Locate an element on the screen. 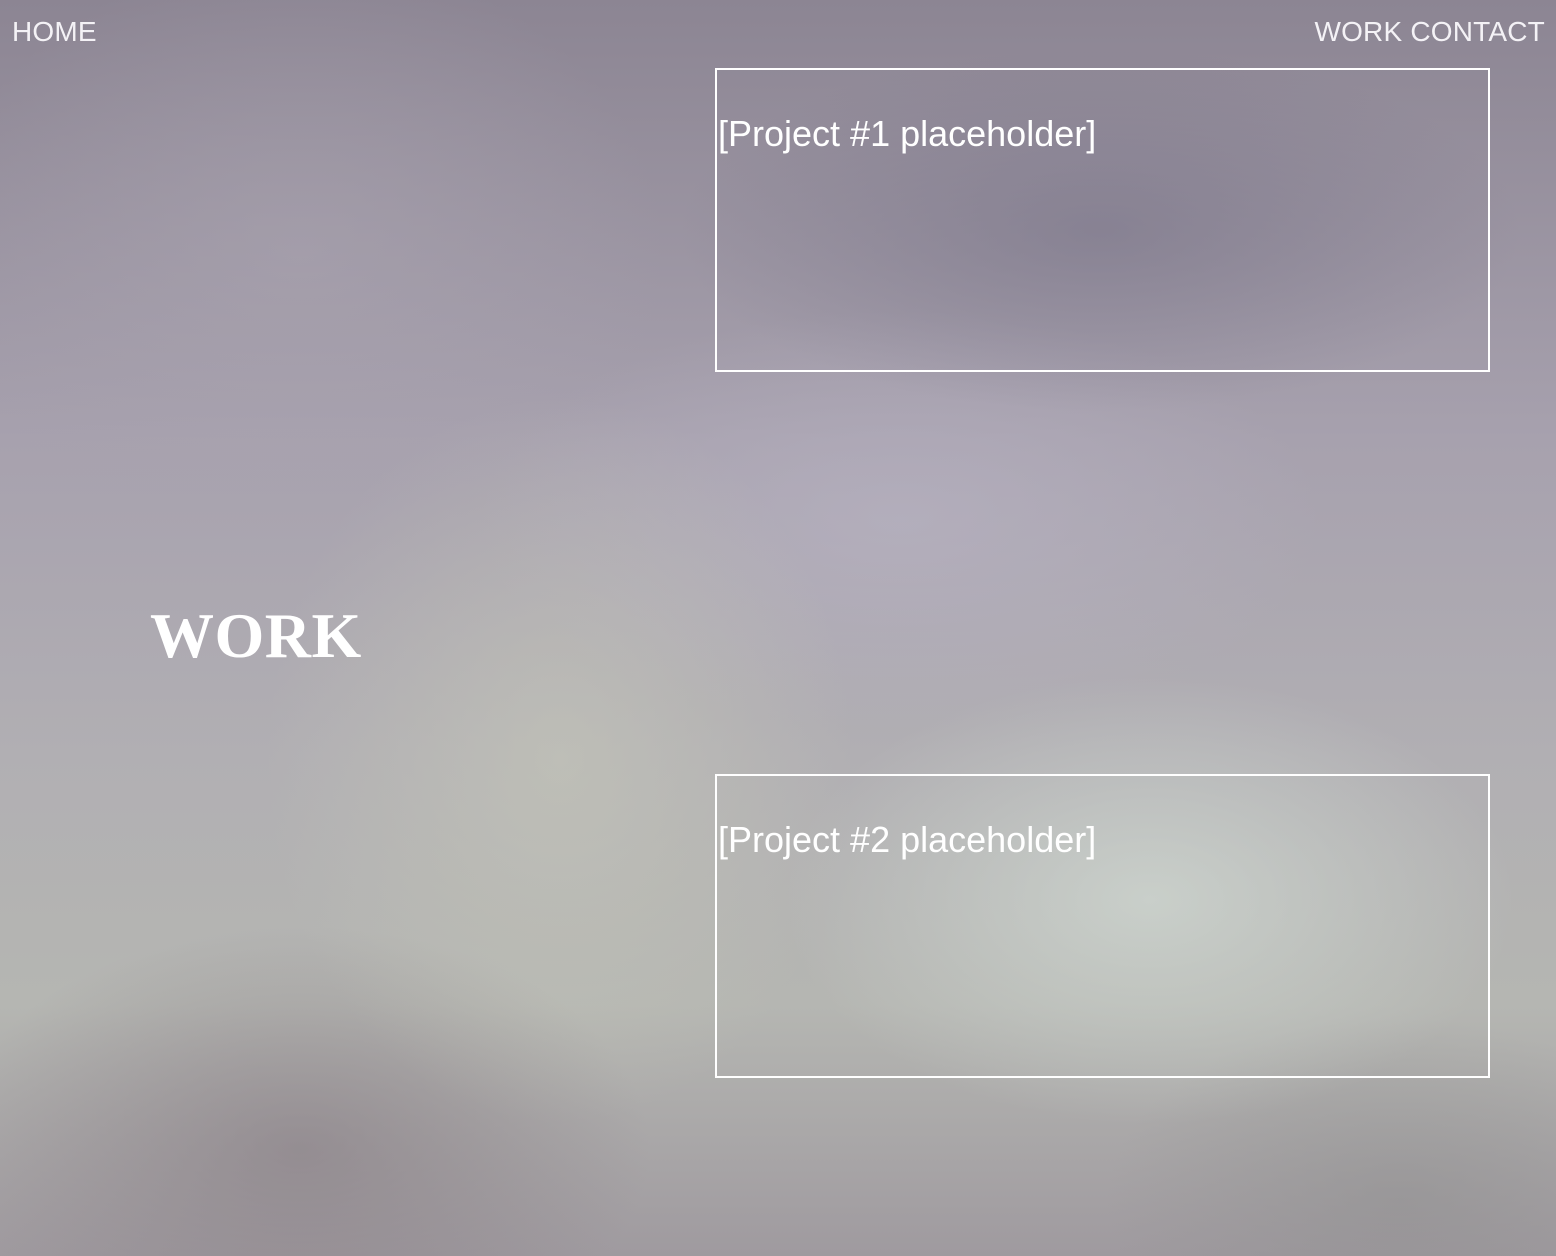  nav-right-group: WORK CONTACT is located at coordinates (1429, 32).